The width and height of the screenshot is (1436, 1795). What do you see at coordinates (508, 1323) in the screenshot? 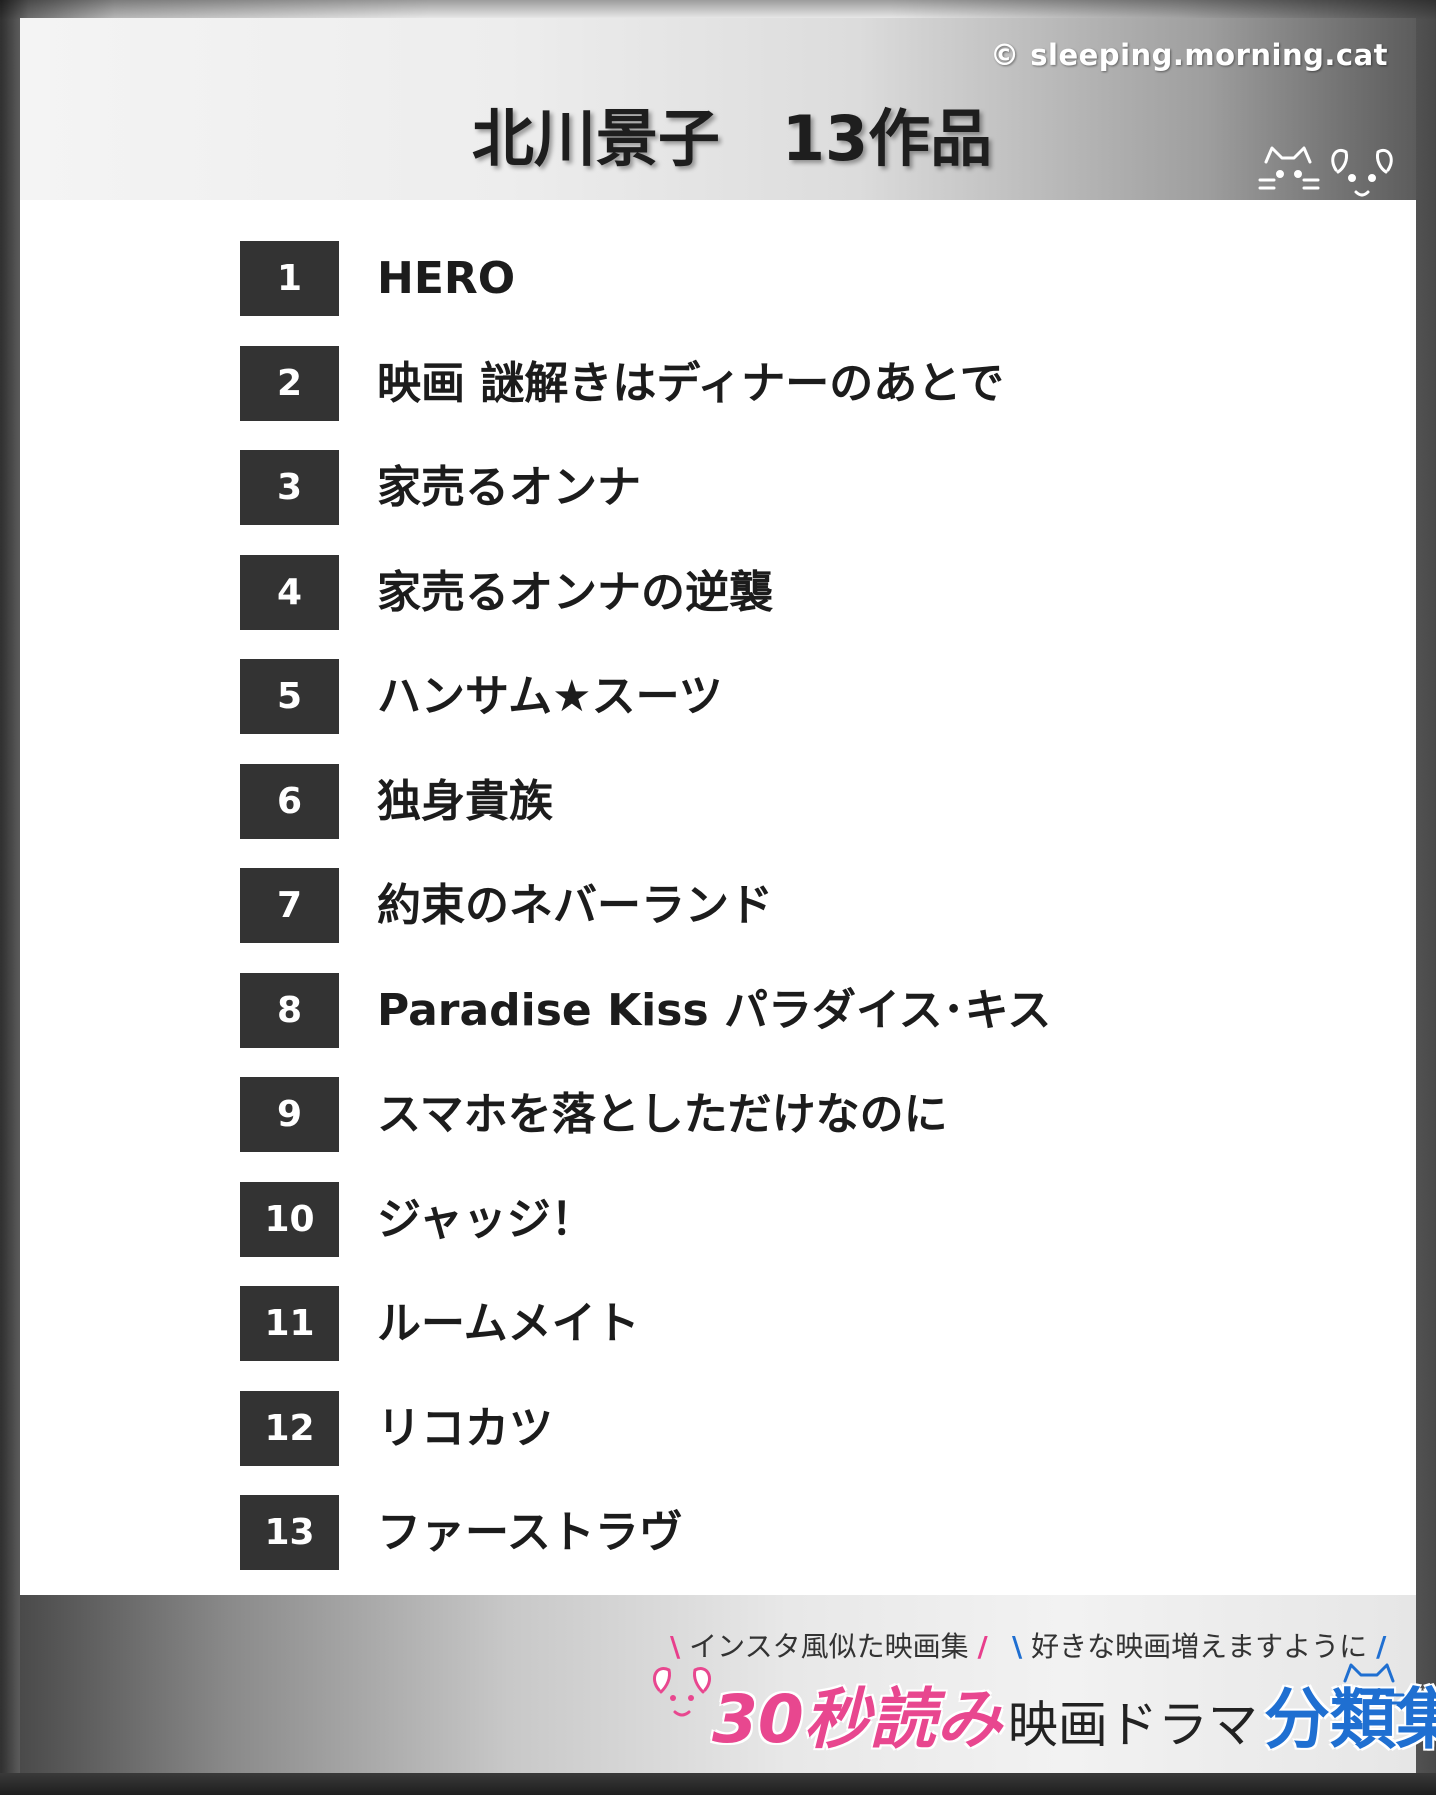
I see `work-title: ルームメイト` at bounding box center [508, 1323].